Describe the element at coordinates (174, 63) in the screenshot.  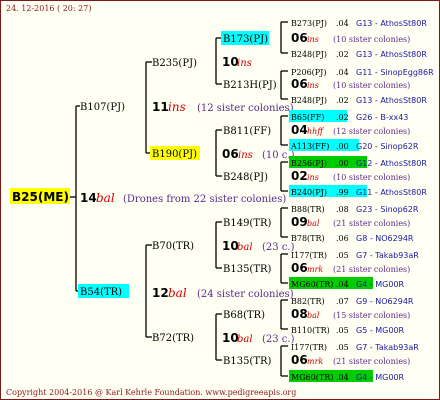
I see `g2-queen-0: B235(PJ)` at that location.